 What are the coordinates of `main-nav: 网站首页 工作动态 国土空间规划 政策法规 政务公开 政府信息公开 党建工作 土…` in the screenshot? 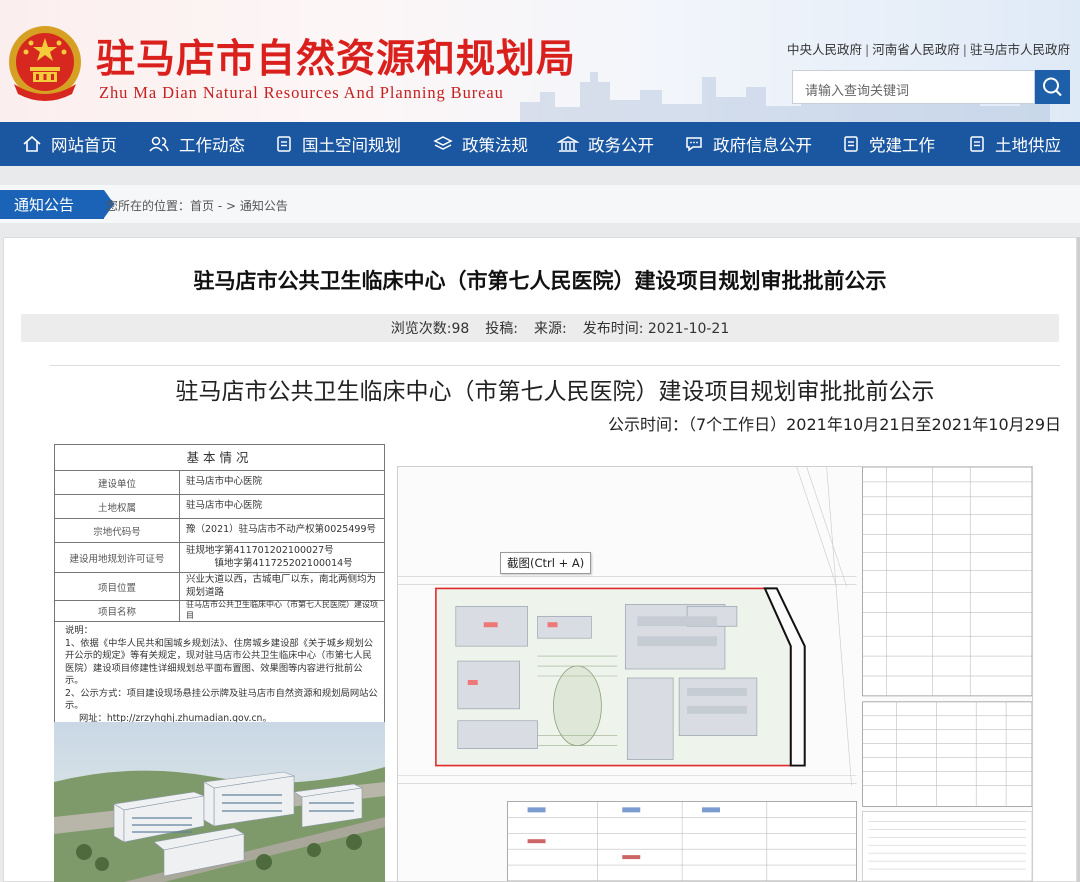 It's located at (540, 144).